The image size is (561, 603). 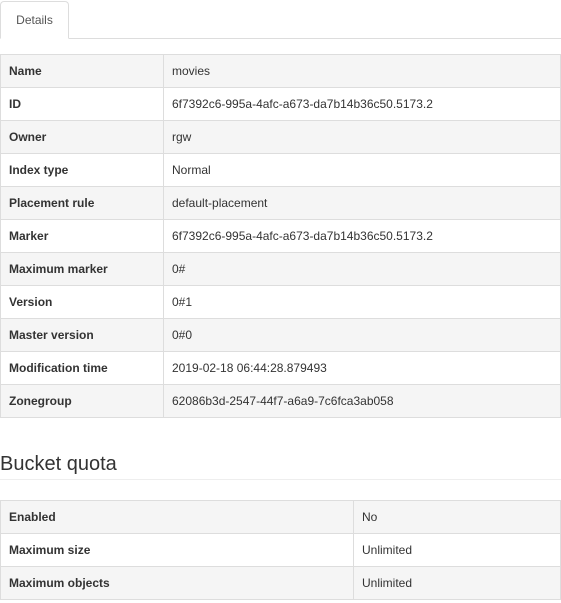 I want to click on row-value: rgw, so click(x=362, y=137).